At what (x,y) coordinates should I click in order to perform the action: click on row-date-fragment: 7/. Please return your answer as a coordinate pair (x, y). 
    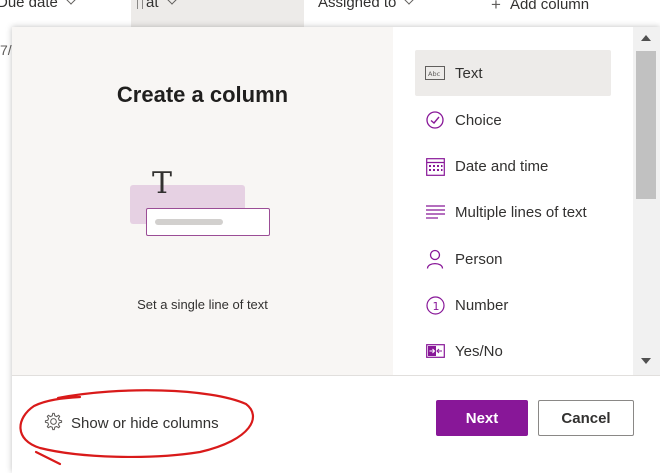
    Looking at the image, I should click on (6, 50).